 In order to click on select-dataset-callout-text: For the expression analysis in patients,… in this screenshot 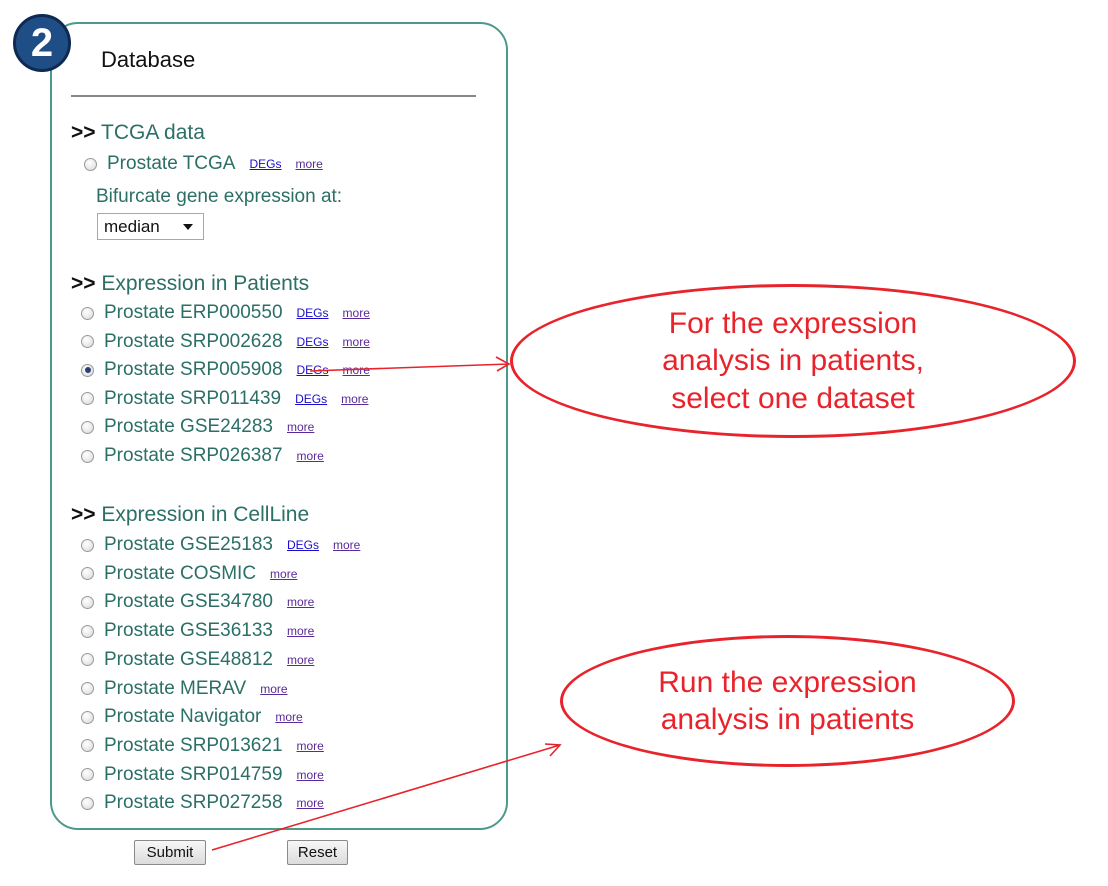, I will do `click(793, 360)`.